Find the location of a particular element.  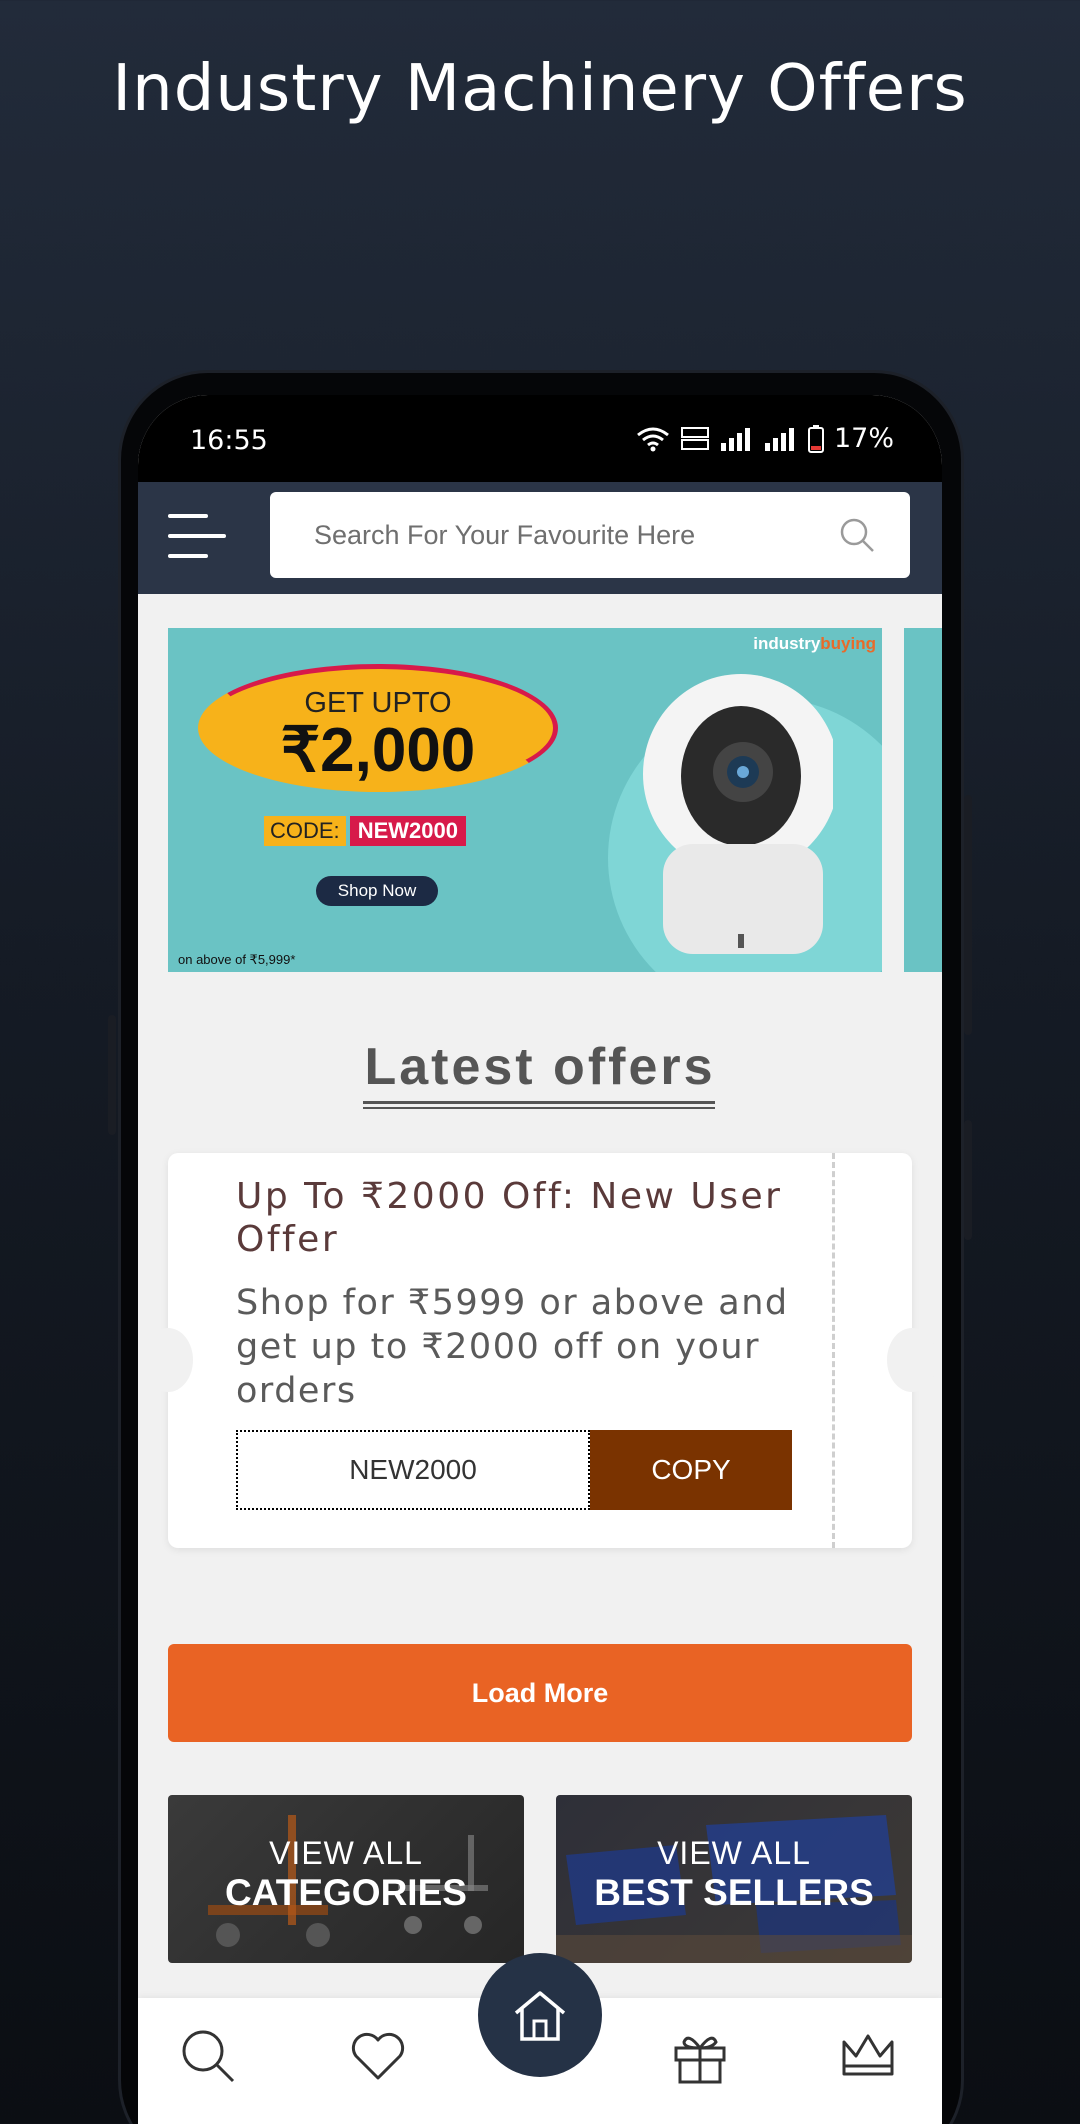

tile-label-categories: CATEGORIES is located at coordinates (346, 1892).